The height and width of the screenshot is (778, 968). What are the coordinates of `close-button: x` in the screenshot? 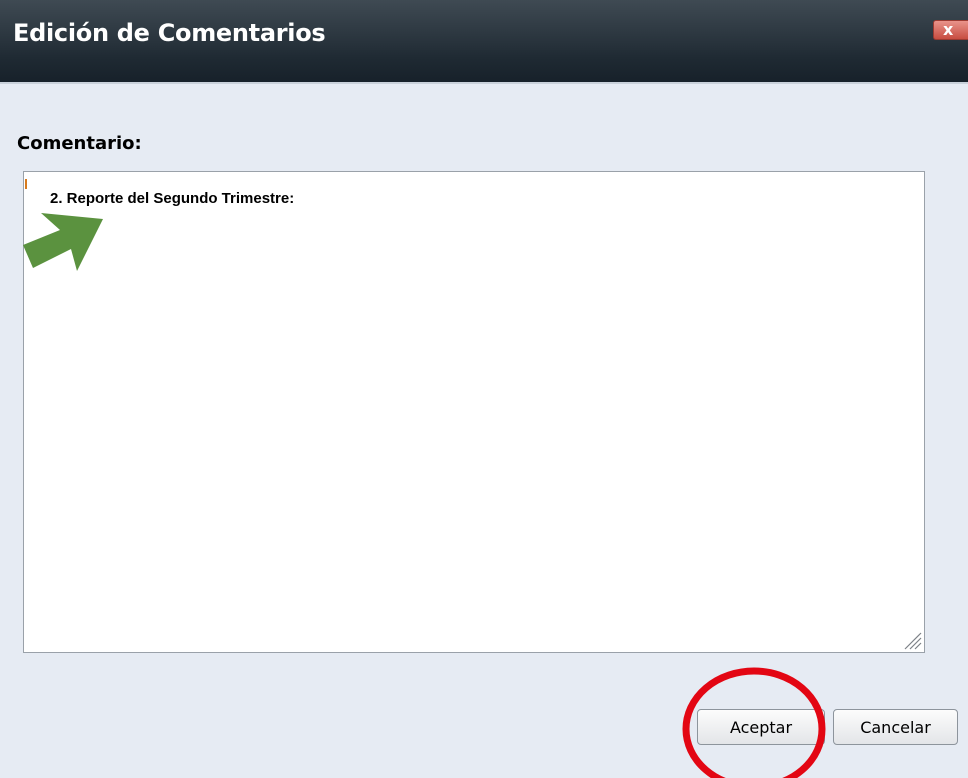 It's located at (950, 30).